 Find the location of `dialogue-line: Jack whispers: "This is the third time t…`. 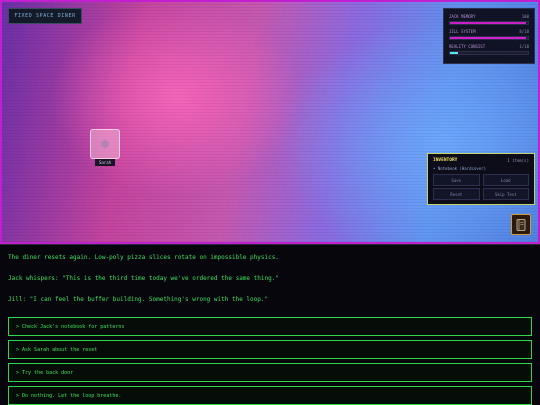

dialogue-line: Jack whispers: "This is the third time t… is located at coordinates (143, 278).